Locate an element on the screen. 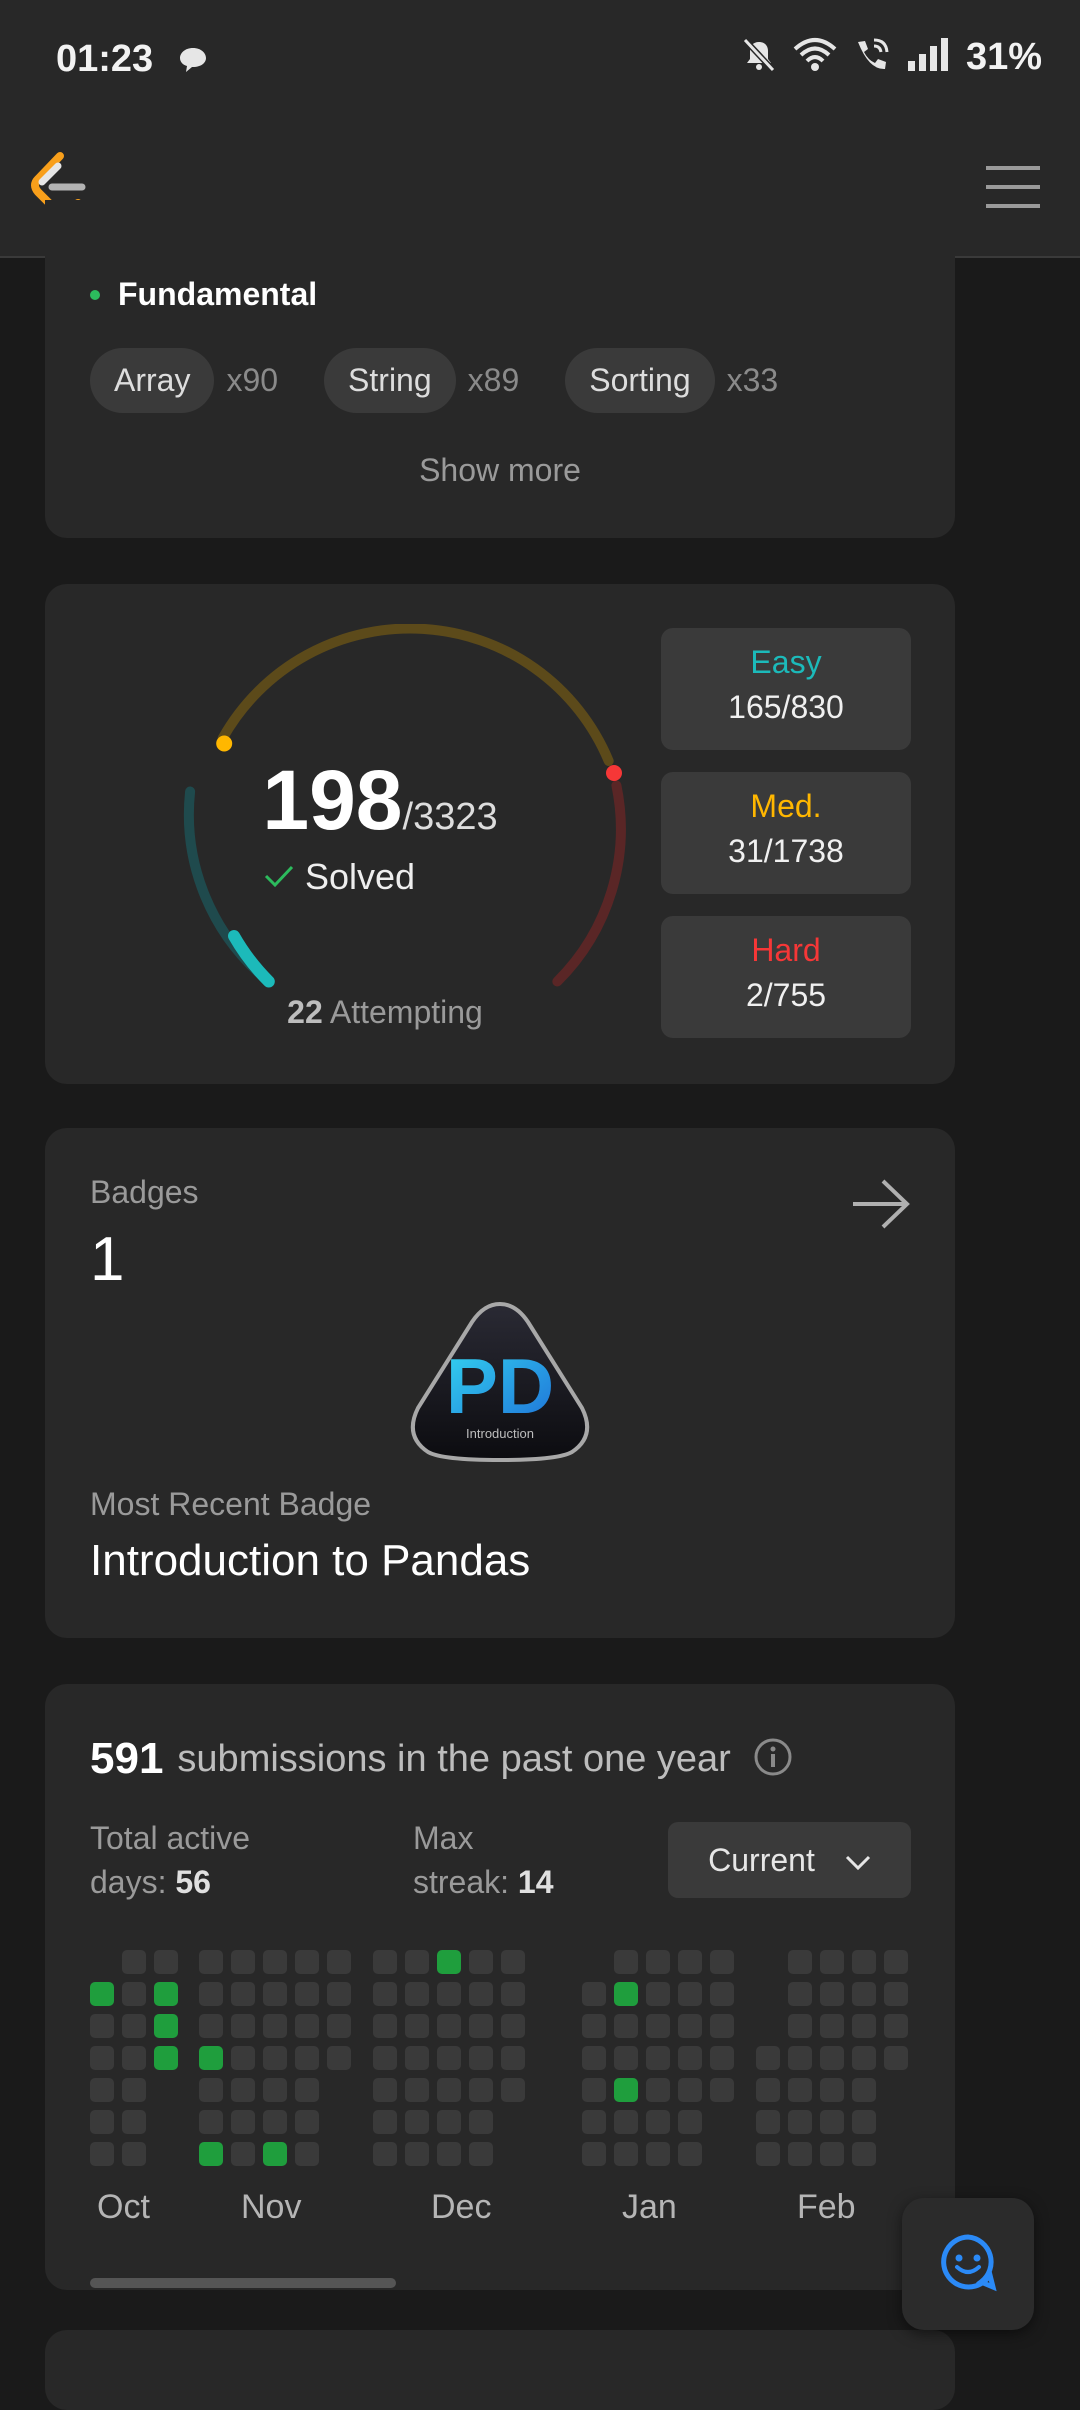 The height and width of the screenshot is (2410, 1080). skill-tag-name: Sorting is located at coordinates (640, 380).